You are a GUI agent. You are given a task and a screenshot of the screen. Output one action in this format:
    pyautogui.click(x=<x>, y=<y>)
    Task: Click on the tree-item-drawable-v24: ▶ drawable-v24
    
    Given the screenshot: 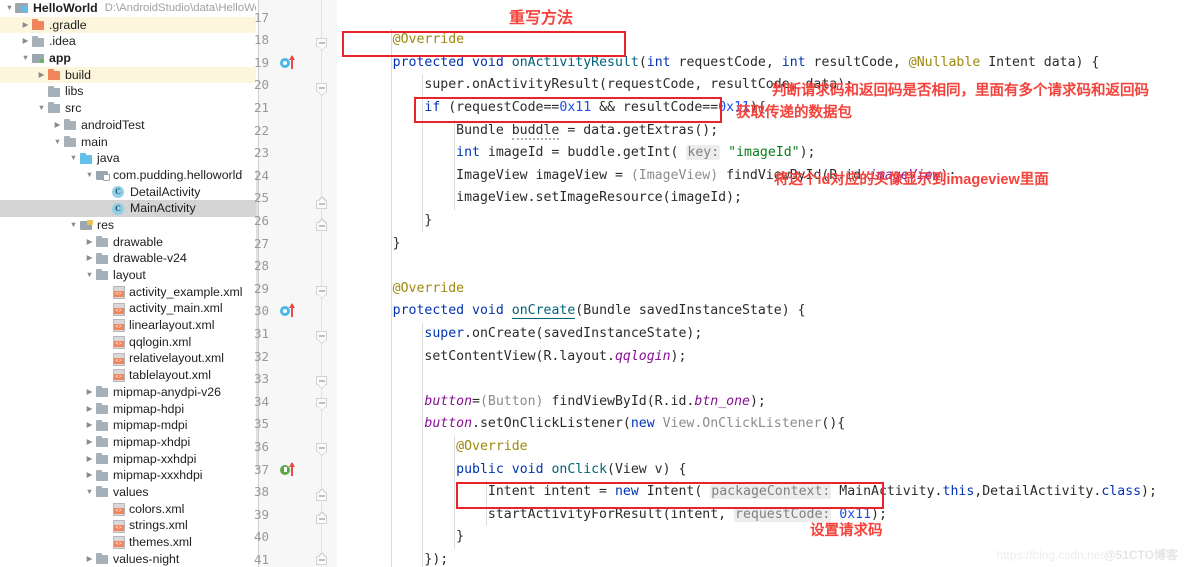 What is the action you would take?
    pyautogui.click(x=129, y=258)
    